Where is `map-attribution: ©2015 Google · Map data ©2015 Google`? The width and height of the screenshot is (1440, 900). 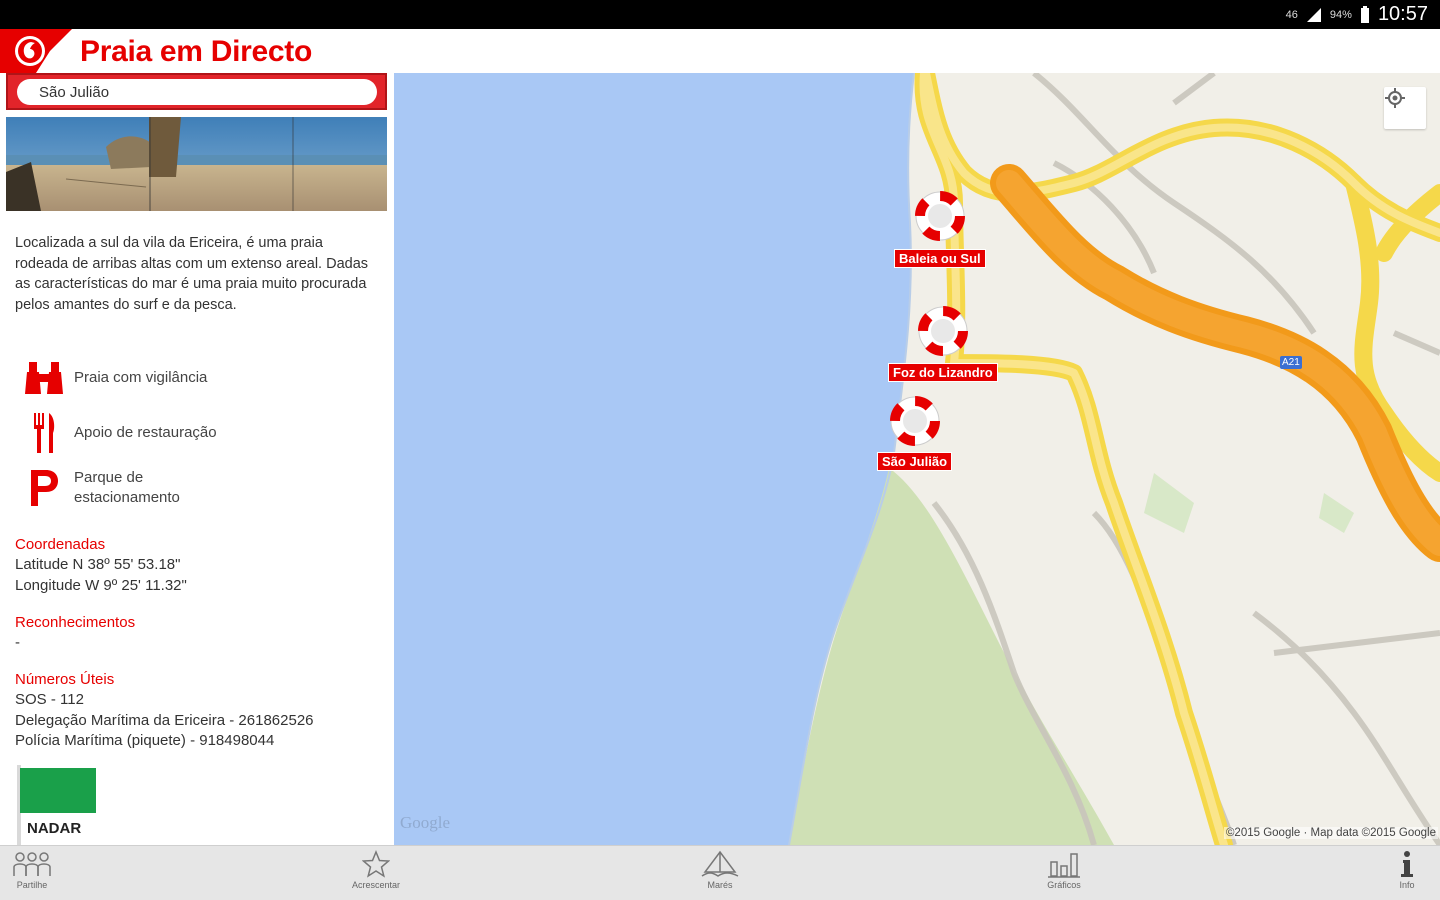
map-attribution: ©2015 Google · Map data ©2015 Google is located at coordinates (1330, 833).